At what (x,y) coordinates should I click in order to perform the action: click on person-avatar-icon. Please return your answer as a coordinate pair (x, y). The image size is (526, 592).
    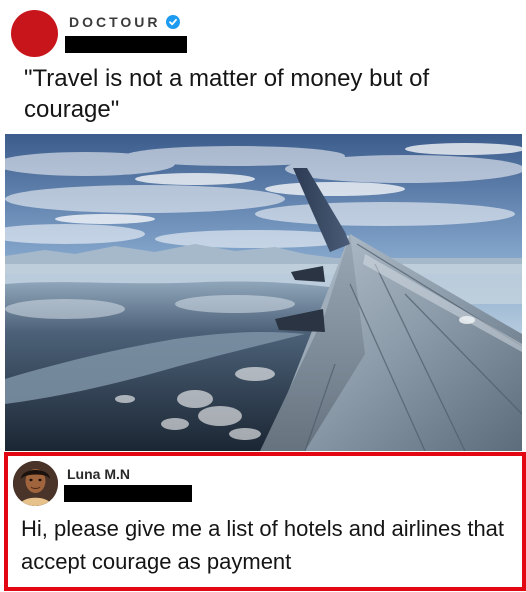
    Looking at the image, I should click on (35, 483).